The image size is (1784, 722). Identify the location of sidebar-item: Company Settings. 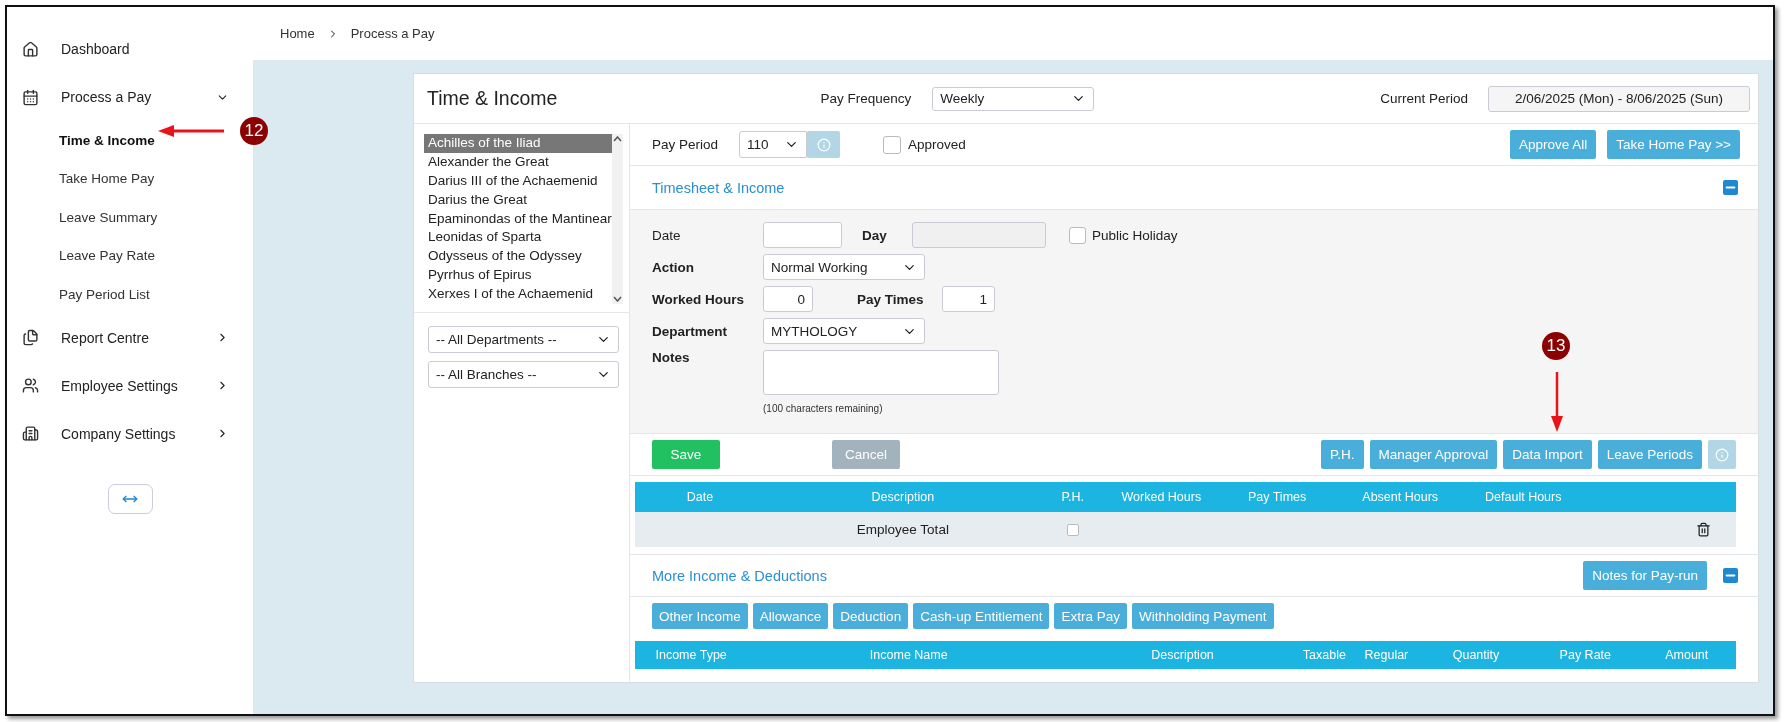
(130, 433).